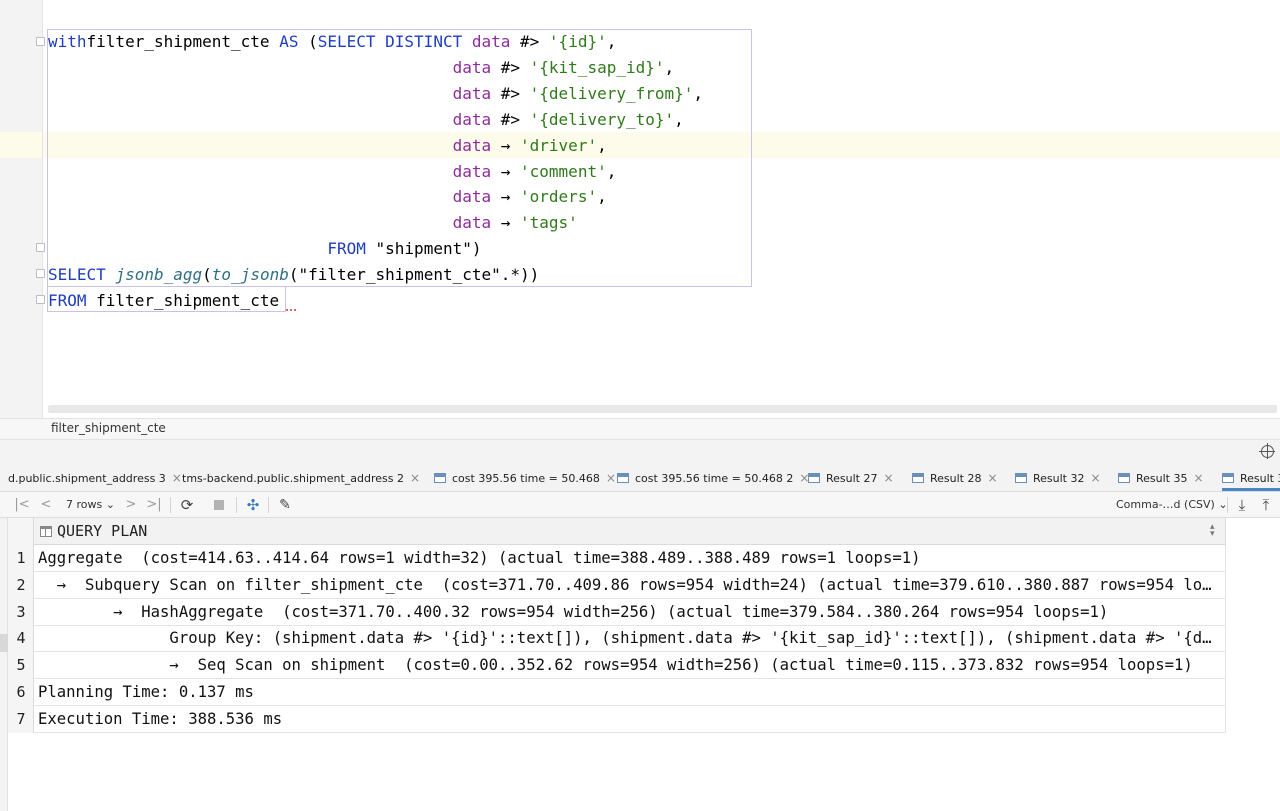 This screenshot has width=1280, height=811. What do you see at coordinates (21, 665) in the screenshot?
I see `row-number: 5` at bounding box center [21, 665].